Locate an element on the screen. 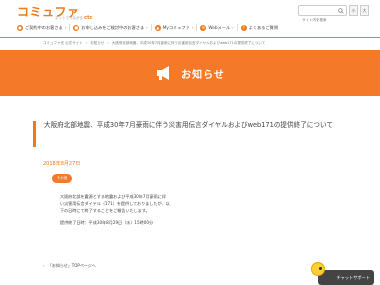 The image size is (380, 285). question-icon: ? is located at coordinates (243, 27).